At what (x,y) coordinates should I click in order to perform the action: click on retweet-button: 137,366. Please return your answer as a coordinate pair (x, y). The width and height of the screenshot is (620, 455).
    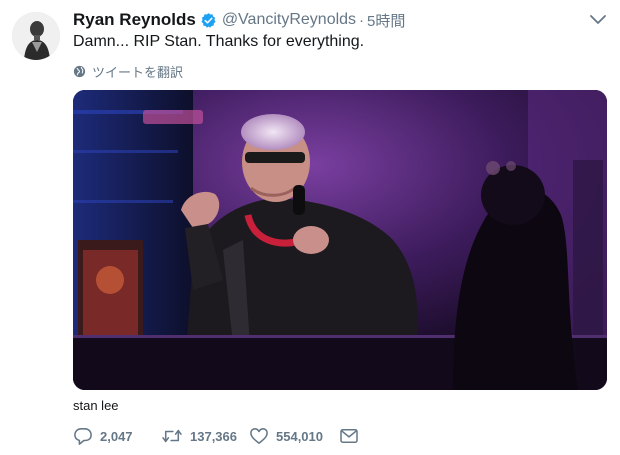
    Looking at the image, I should click on (205, 436).